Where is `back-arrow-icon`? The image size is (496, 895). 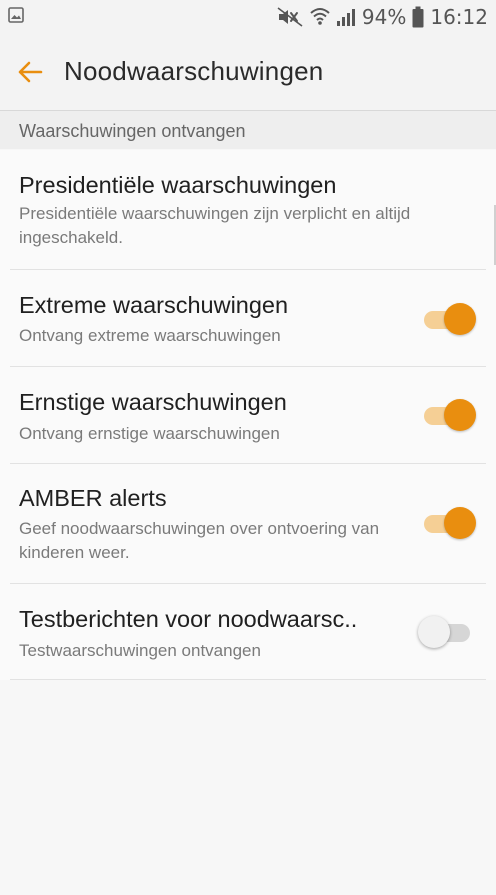
back-arrow-icon is located at coordinates (30, 72).